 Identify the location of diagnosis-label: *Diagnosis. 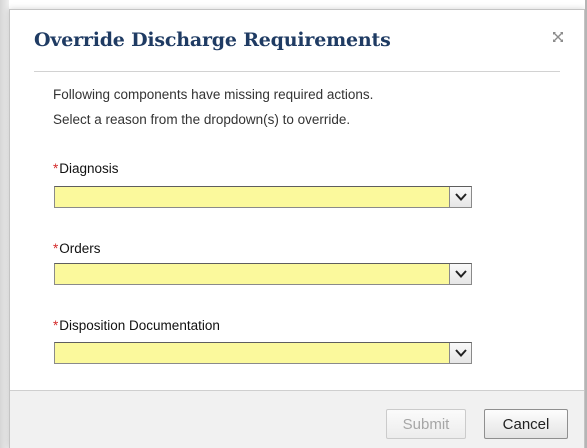
(86, 168).